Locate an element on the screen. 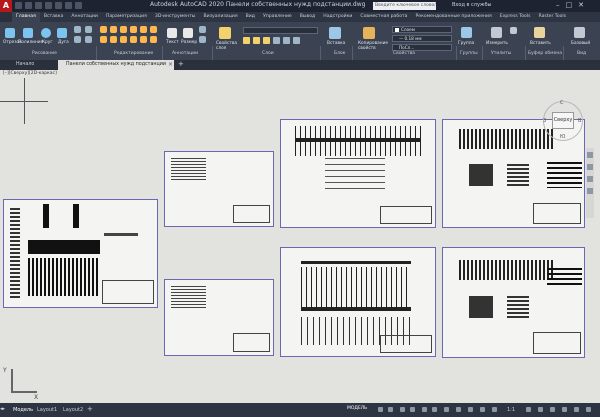  annotation-monitor-icon is located at coordinates (540, 409).